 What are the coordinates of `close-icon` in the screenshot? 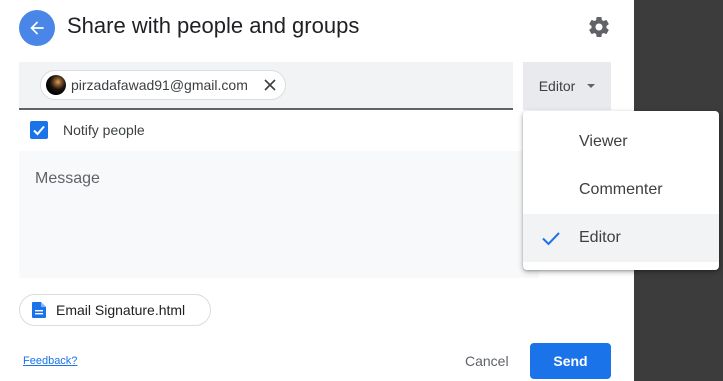 It's located at (270, 85).